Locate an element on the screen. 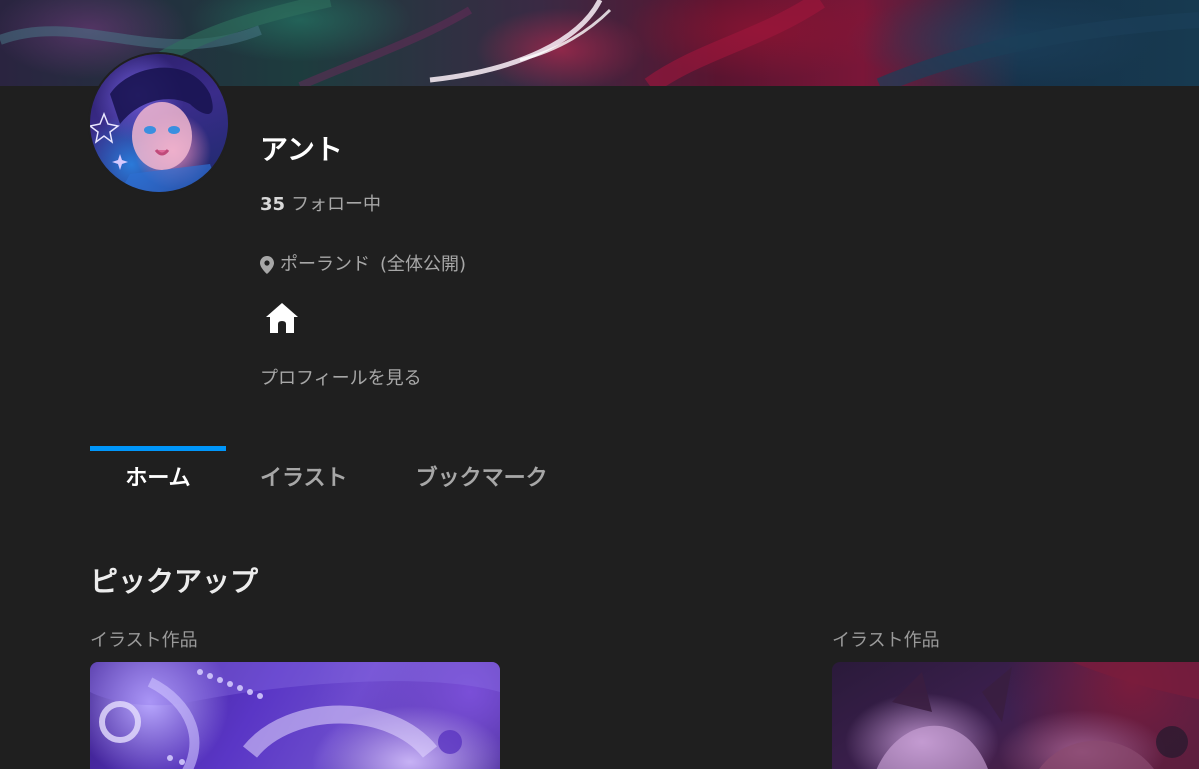 Image resolution: width=1199 pixels, height=769 pixels. following-count: 35 フォロー中 is located at coordinates (320, 205).